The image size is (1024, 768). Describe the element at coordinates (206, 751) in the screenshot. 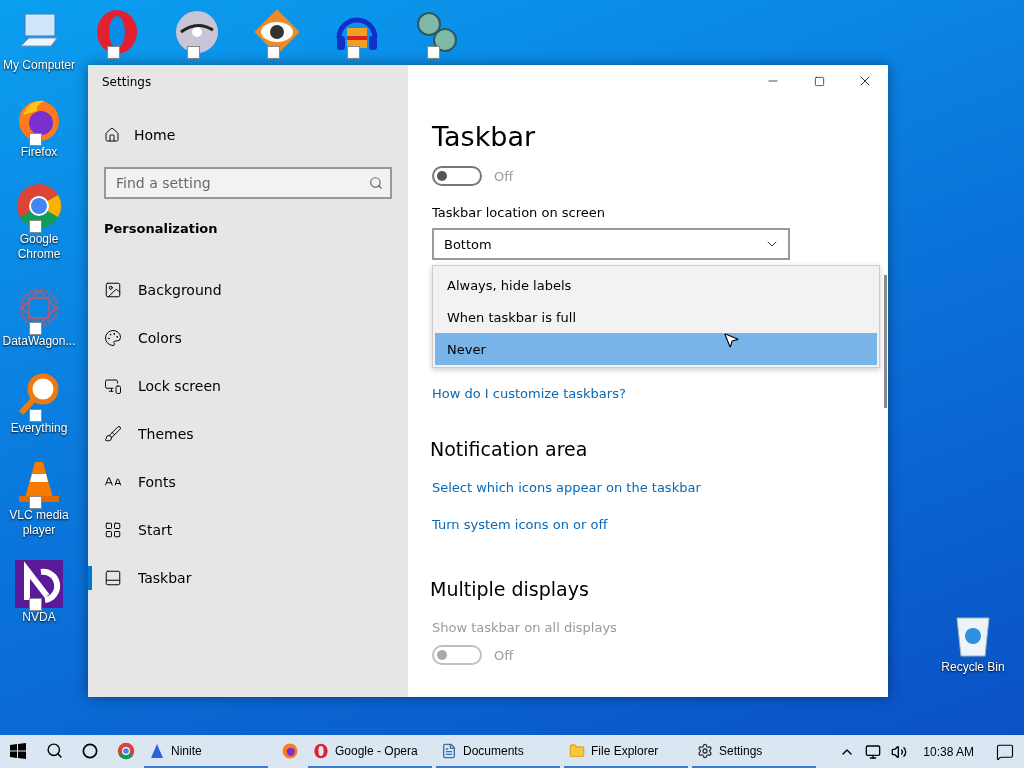

I see `taskbar-button: Ninite` at that location.